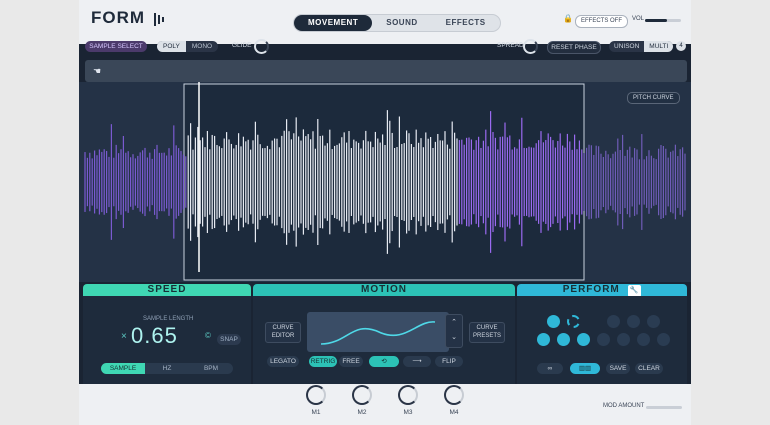 This screenshot has width=770, height=425. Describe the element at coordinates (510, 45) in the screenshot. I see `spread-label: SPREAD` at that location.